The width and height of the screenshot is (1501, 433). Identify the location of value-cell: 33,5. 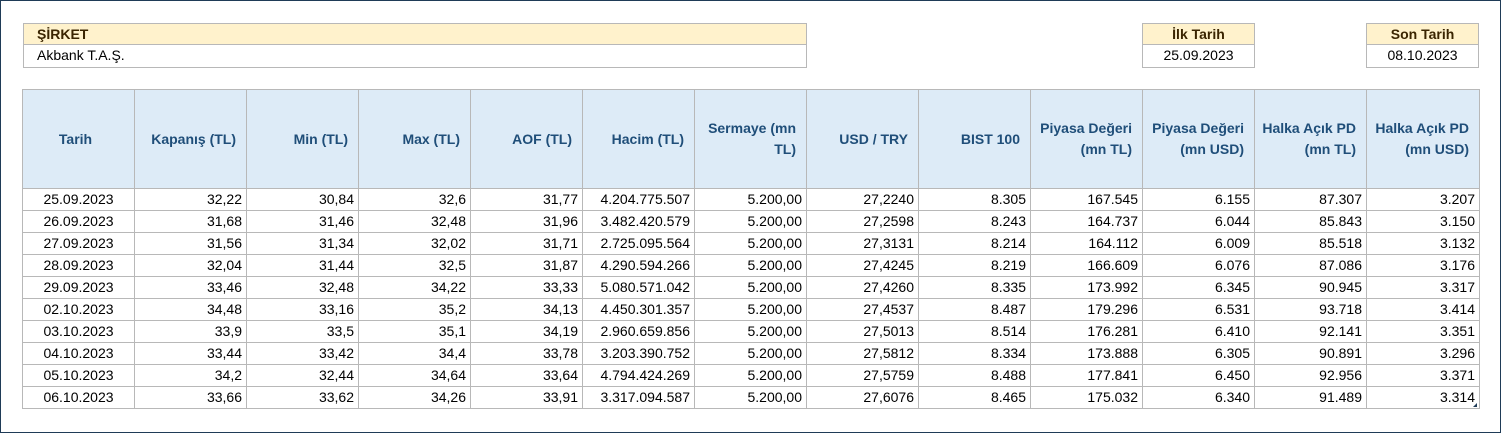
(302, 331).